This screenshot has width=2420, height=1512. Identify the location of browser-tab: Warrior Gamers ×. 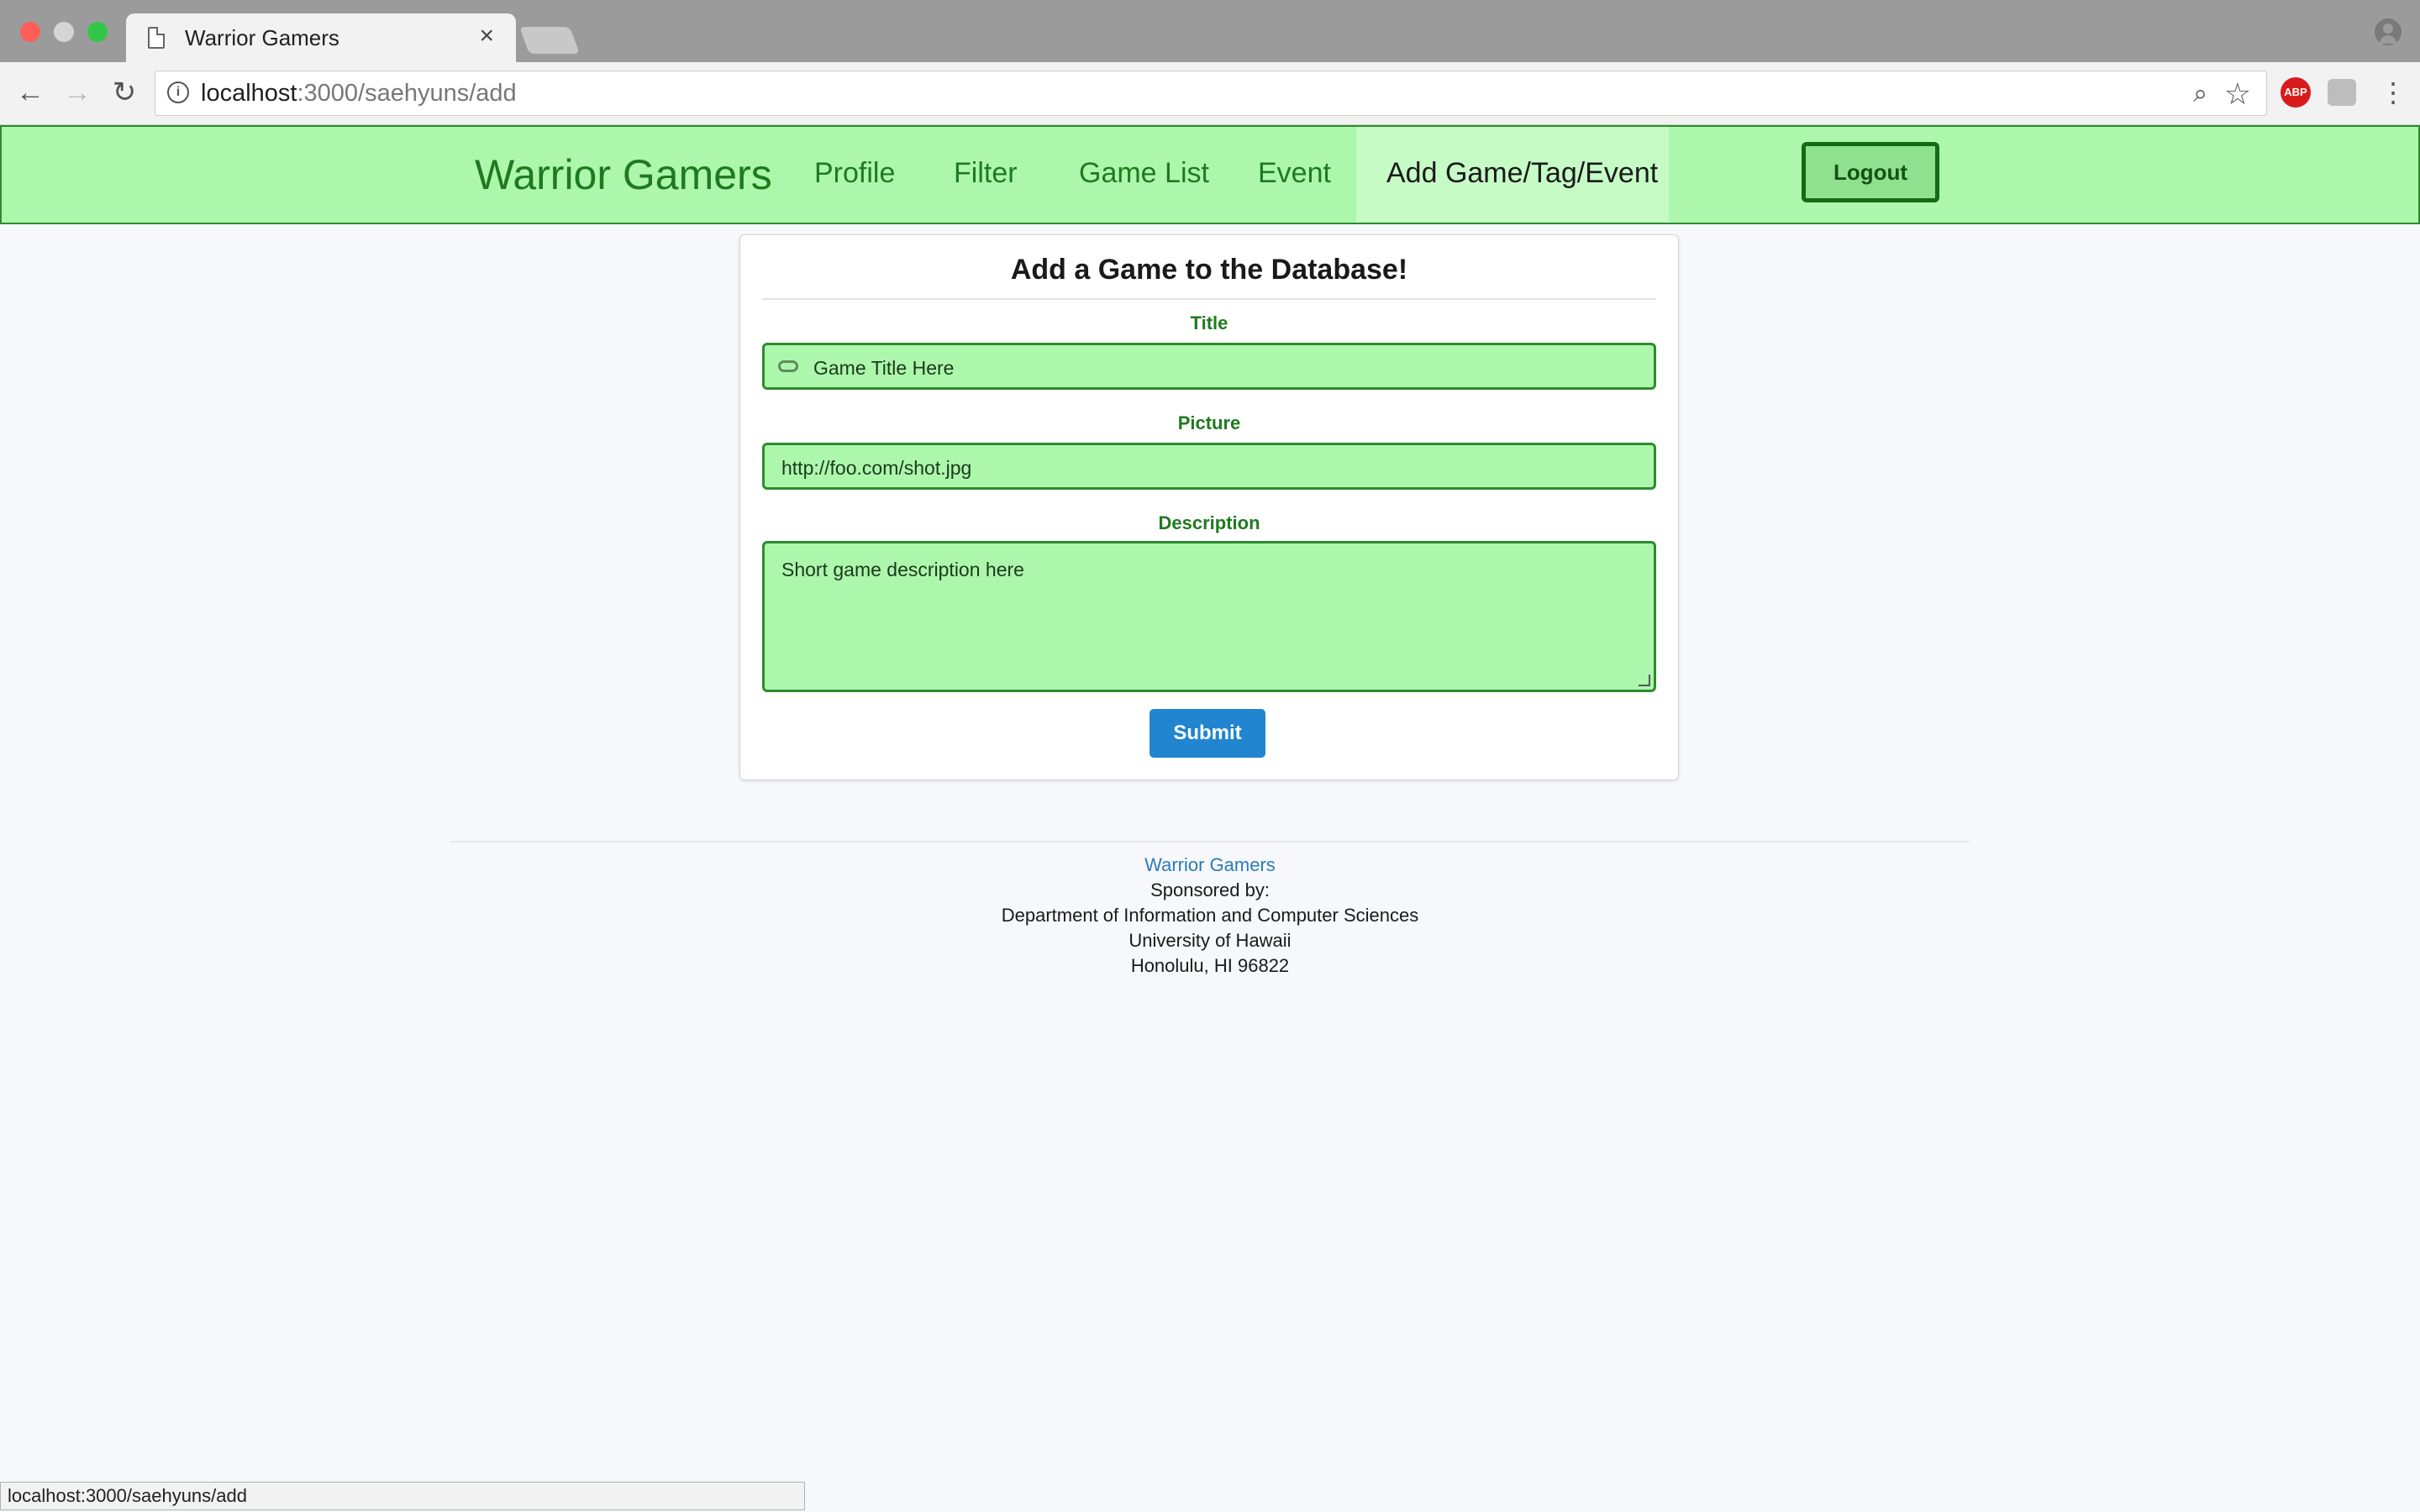
(321, 37).